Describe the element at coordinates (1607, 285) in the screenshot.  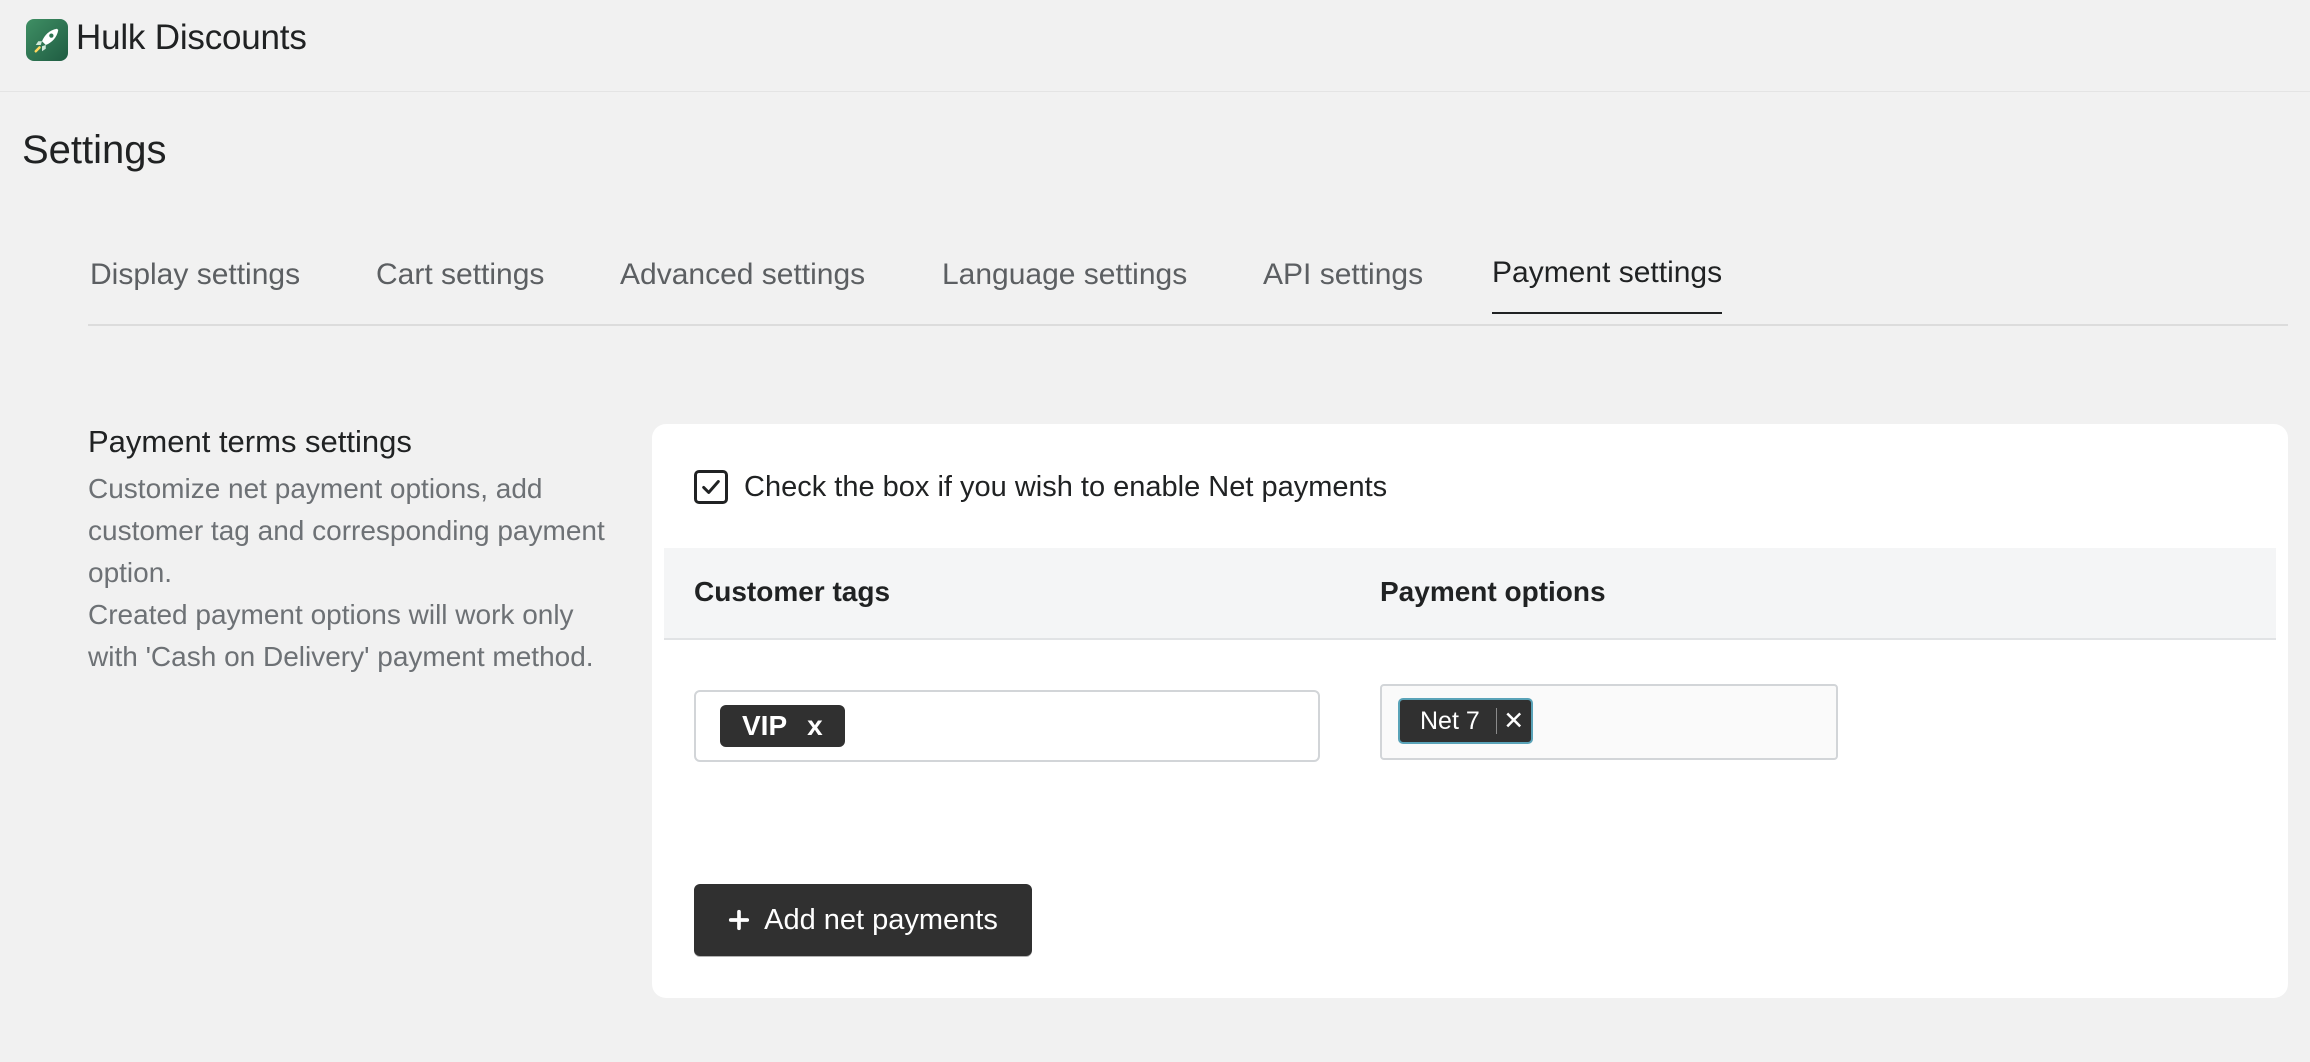
I see `tab-payment-settings: Payment settings` at that location.